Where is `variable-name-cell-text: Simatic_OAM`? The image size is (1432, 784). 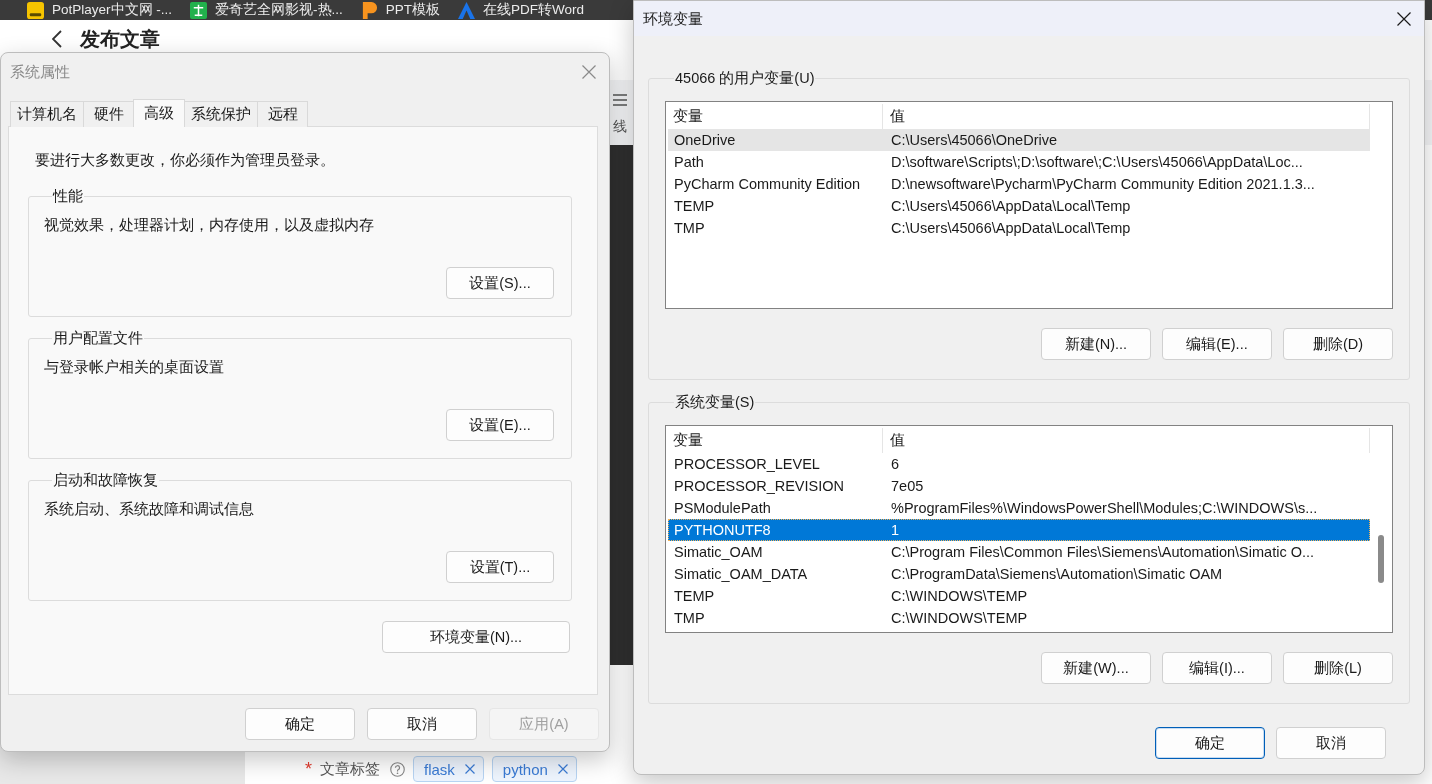
variable-name-cell-text: Simatic_OAM is located at coordinates (718, 552).